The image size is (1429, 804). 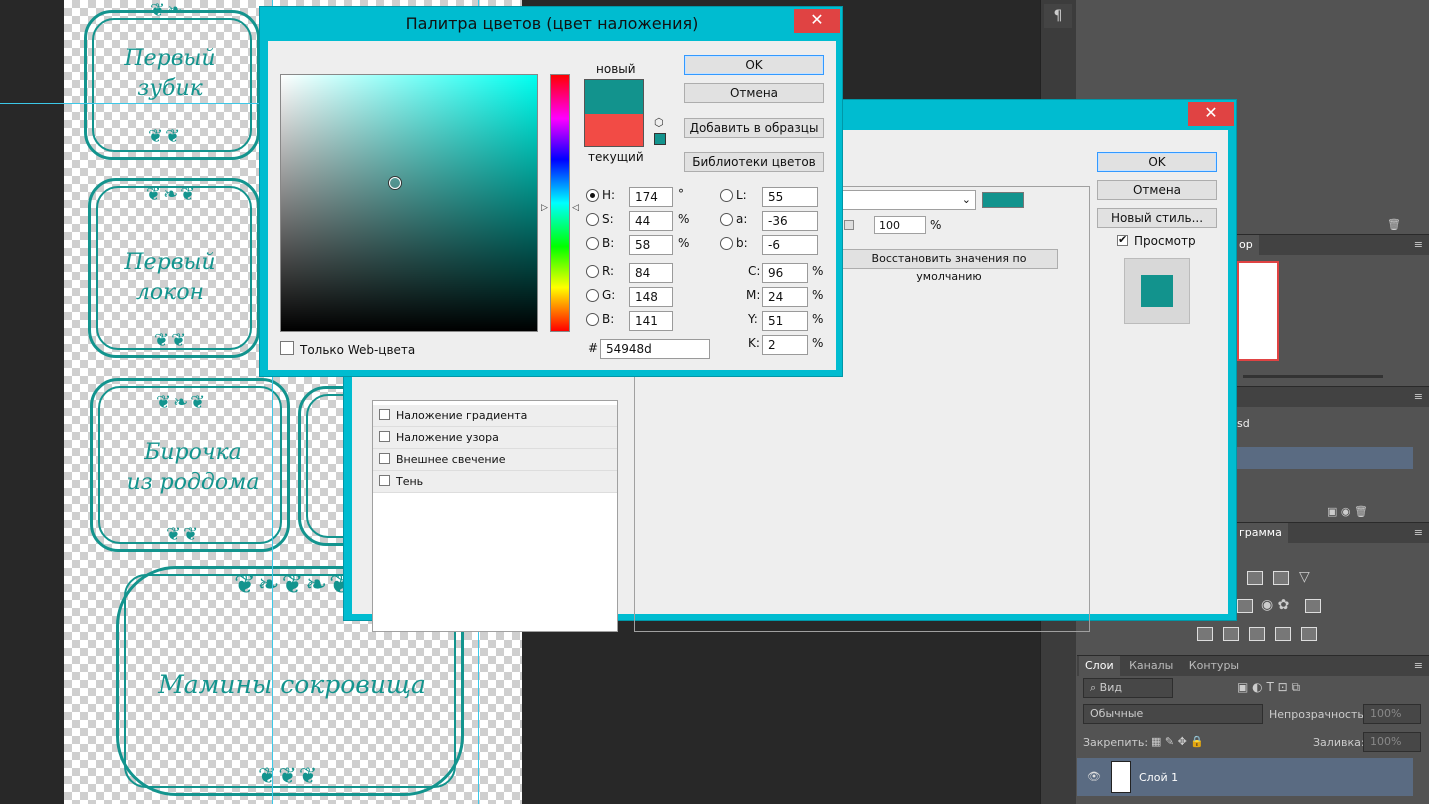 I want to click on style-item-gradient-overlay: Наложение градиента, so click(x=495, y=416).